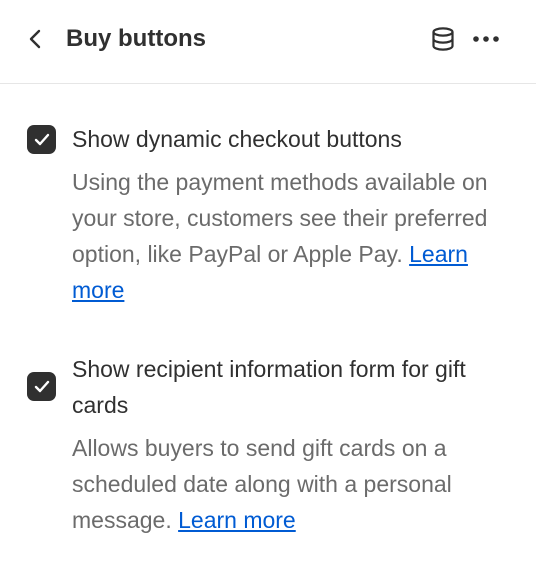  I want to click on chevron-left-icon, so click(35, 39).